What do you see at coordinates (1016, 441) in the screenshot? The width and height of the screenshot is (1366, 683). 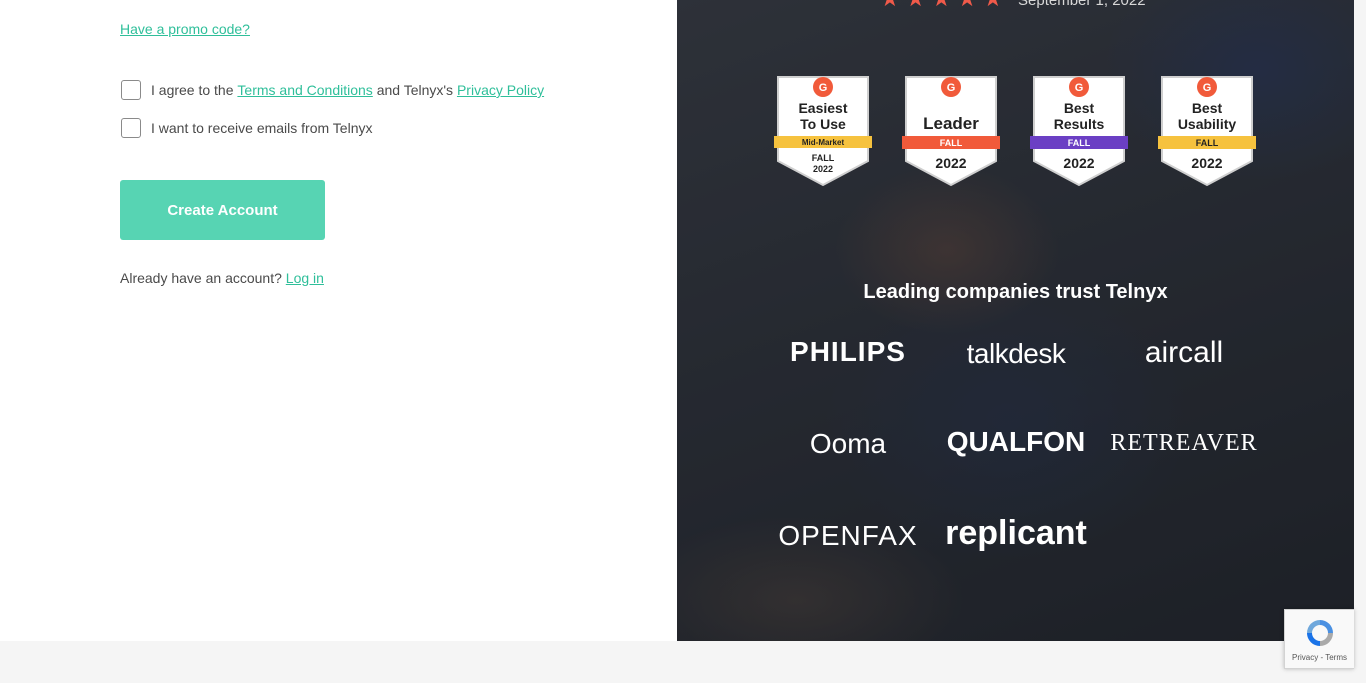 I see `logo-qualfon: QUALFON` at bounding box center [1016, 441].